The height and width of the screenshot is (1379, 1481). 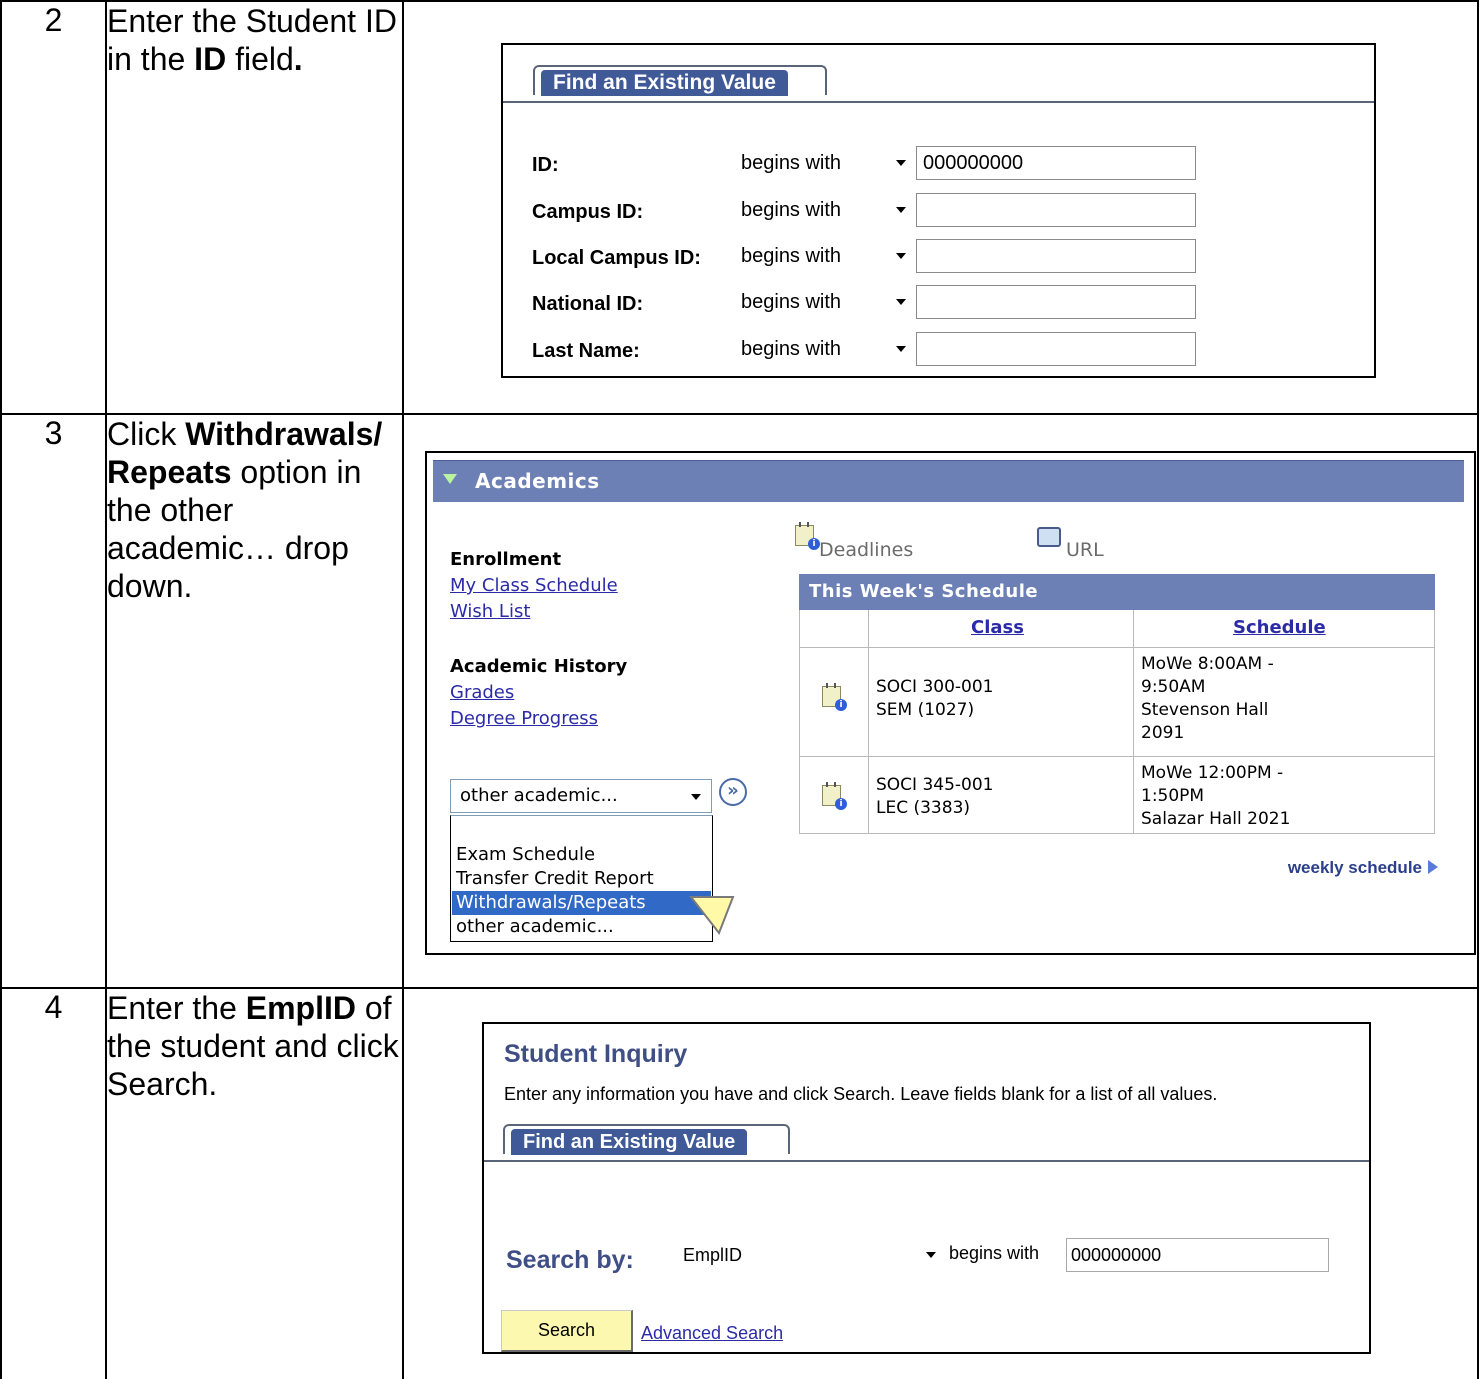 I want to click on id-operator-select: begins with, so click(x=823, y=163).